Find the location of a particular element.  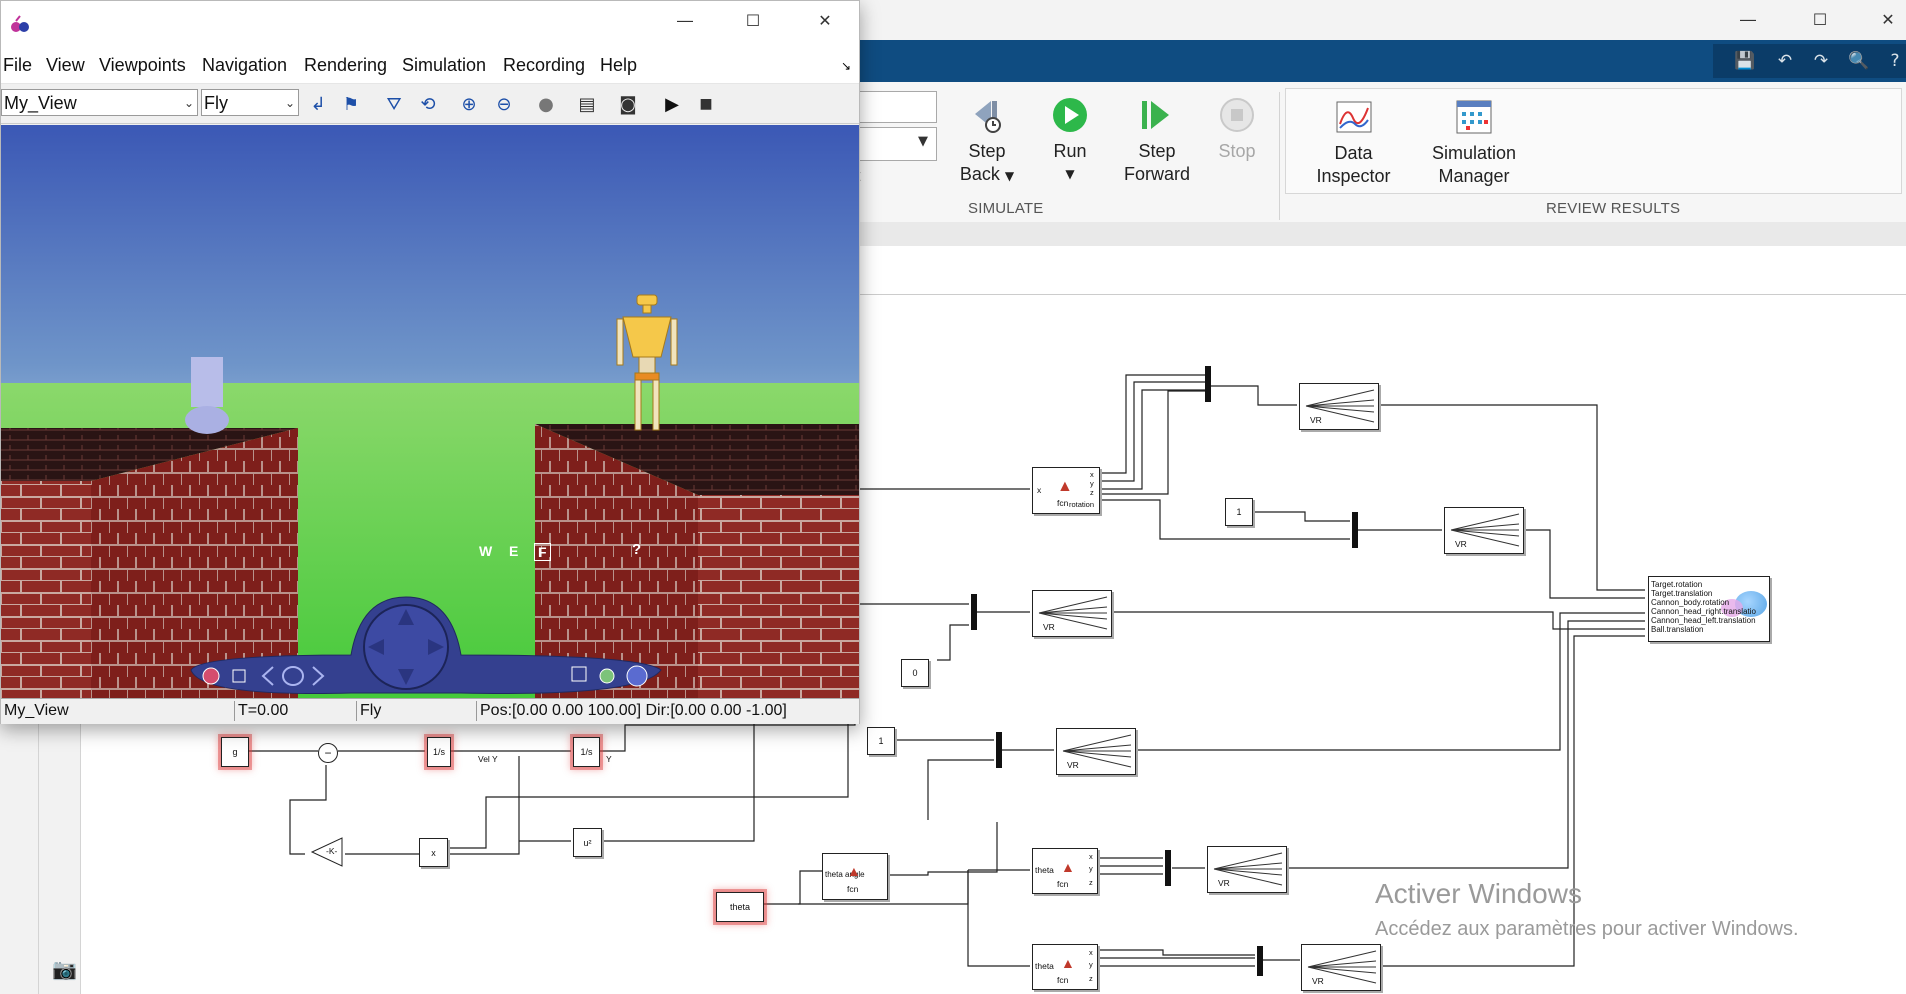

vr-block-6: VR is located at coordinates (1341, 967).